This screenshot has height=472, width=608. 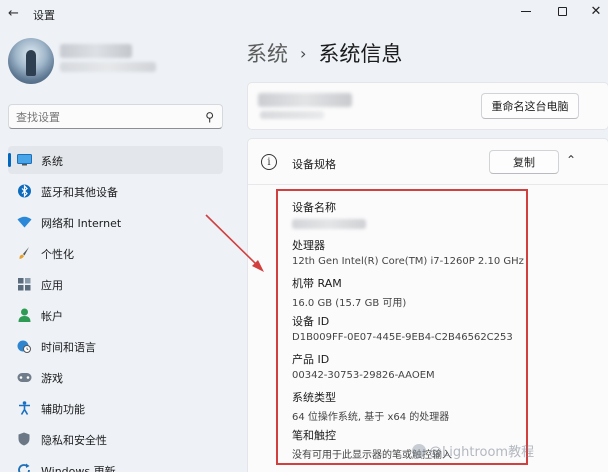 I want to click on sidebar-item-label: 隐私和安全性, so click(x=74, y=440).